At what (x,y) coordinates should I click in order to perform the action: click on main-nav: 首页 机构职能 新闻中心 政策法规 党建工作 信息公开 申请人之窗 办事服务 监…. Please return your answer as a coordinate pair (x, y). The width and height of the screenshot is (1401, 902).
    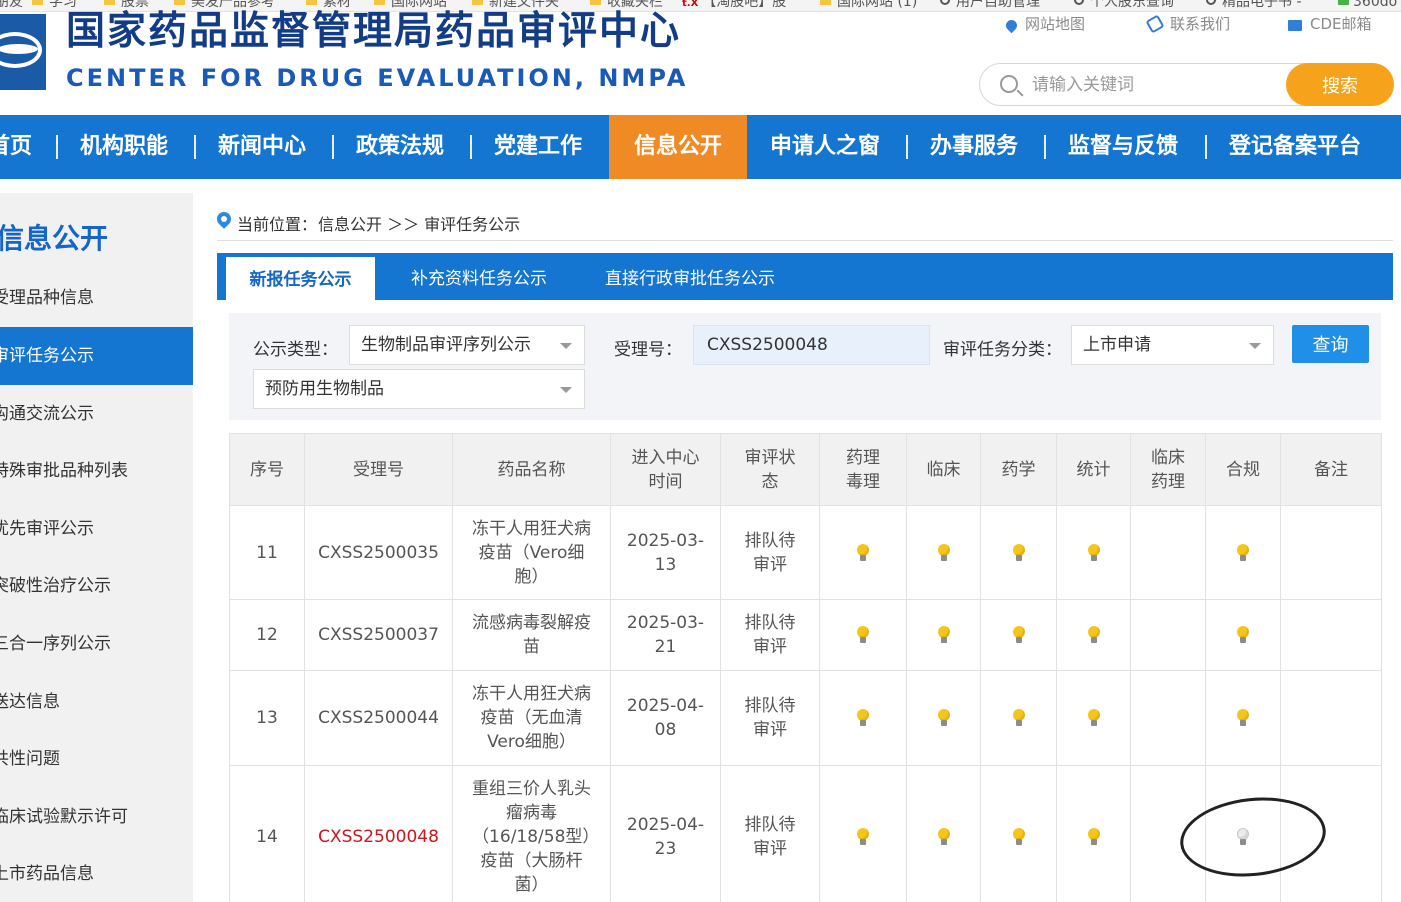
    Looking at the image, I should click on (700, 147).